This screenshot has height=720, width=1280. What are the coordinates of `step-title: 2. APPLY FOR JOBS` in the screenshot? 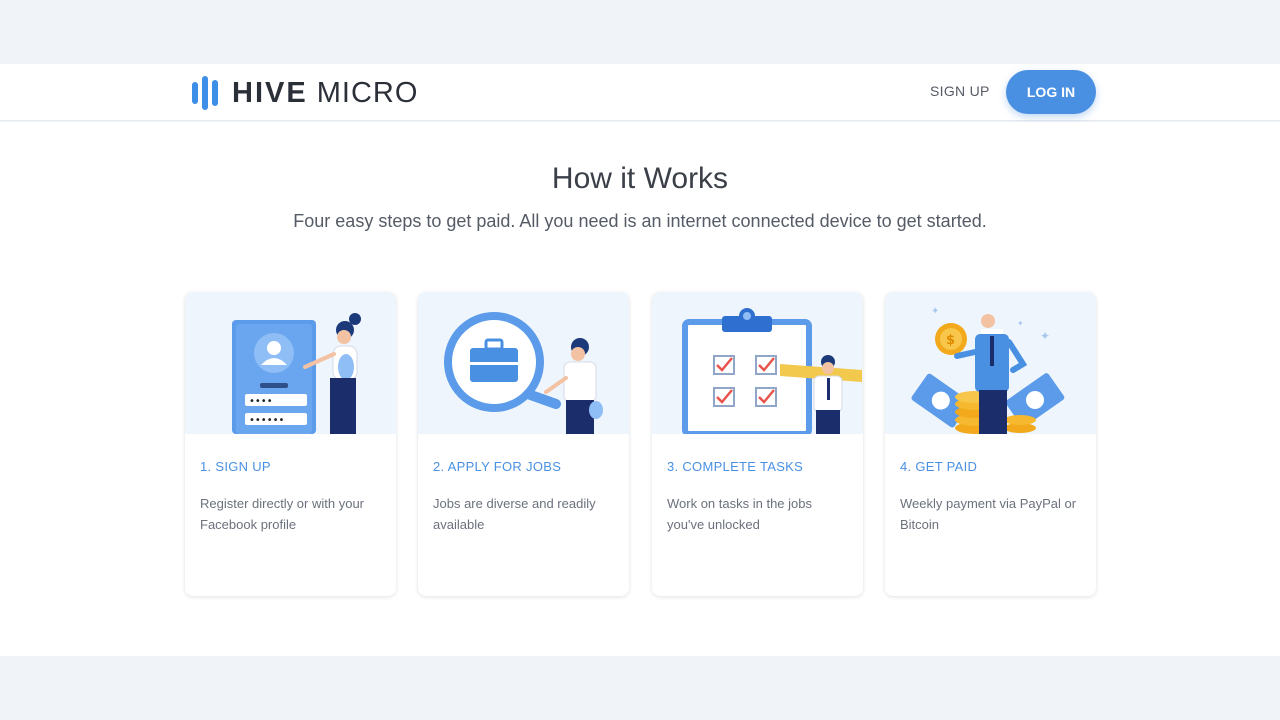 It's located at (497, 466).